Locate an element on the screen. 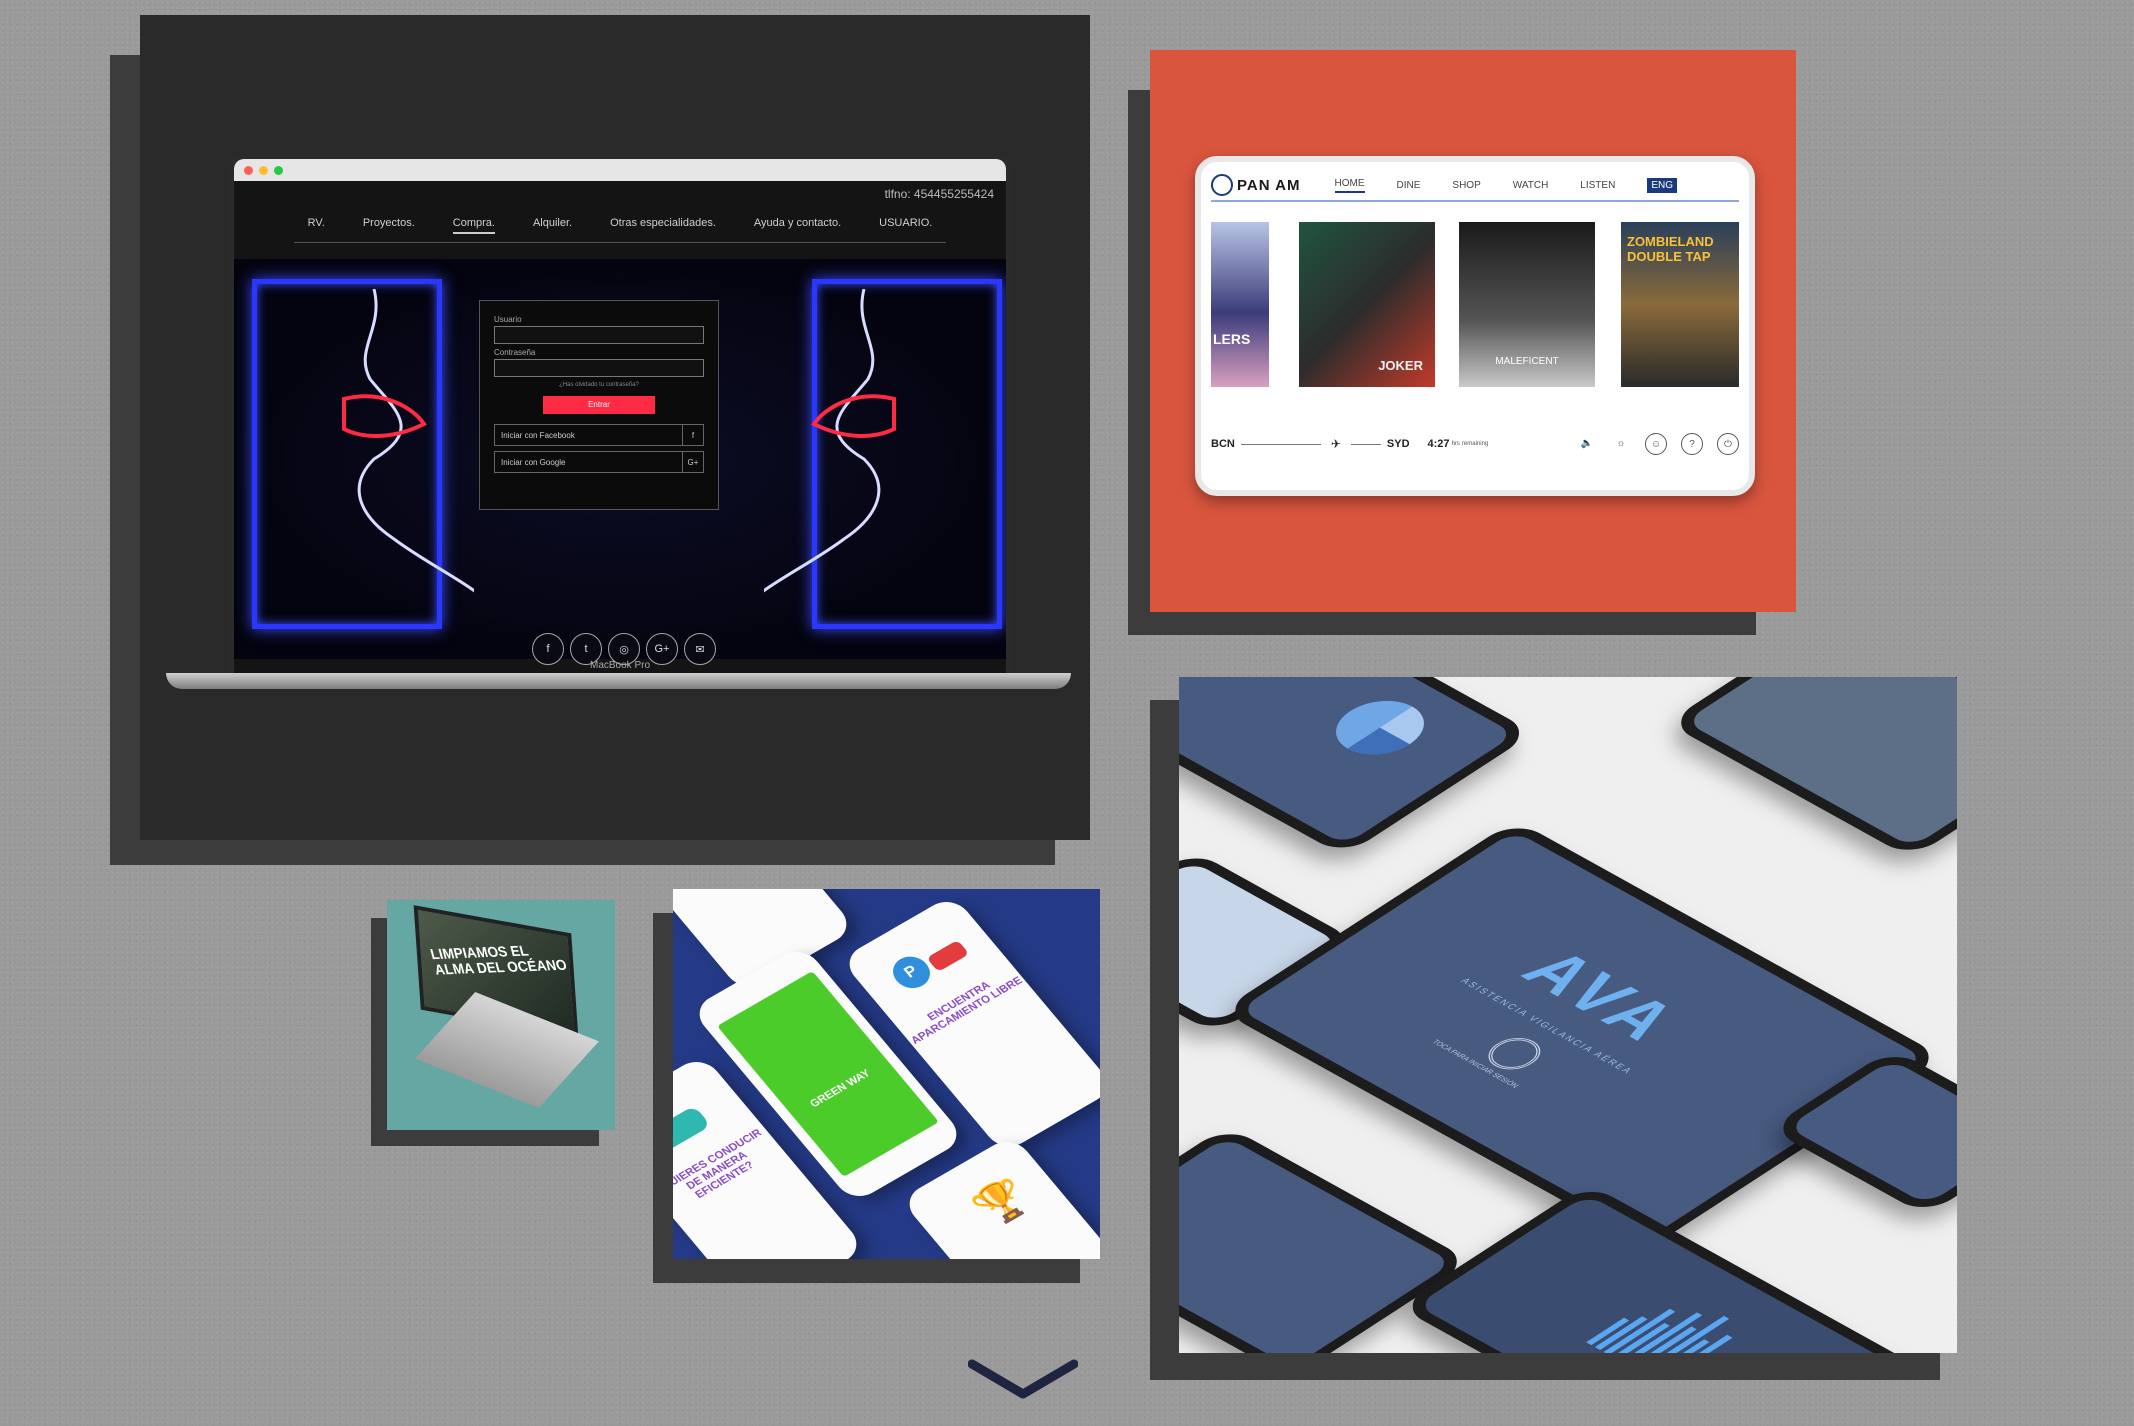  time-remaining: 4:27 is located at coordinates (1438, 444).